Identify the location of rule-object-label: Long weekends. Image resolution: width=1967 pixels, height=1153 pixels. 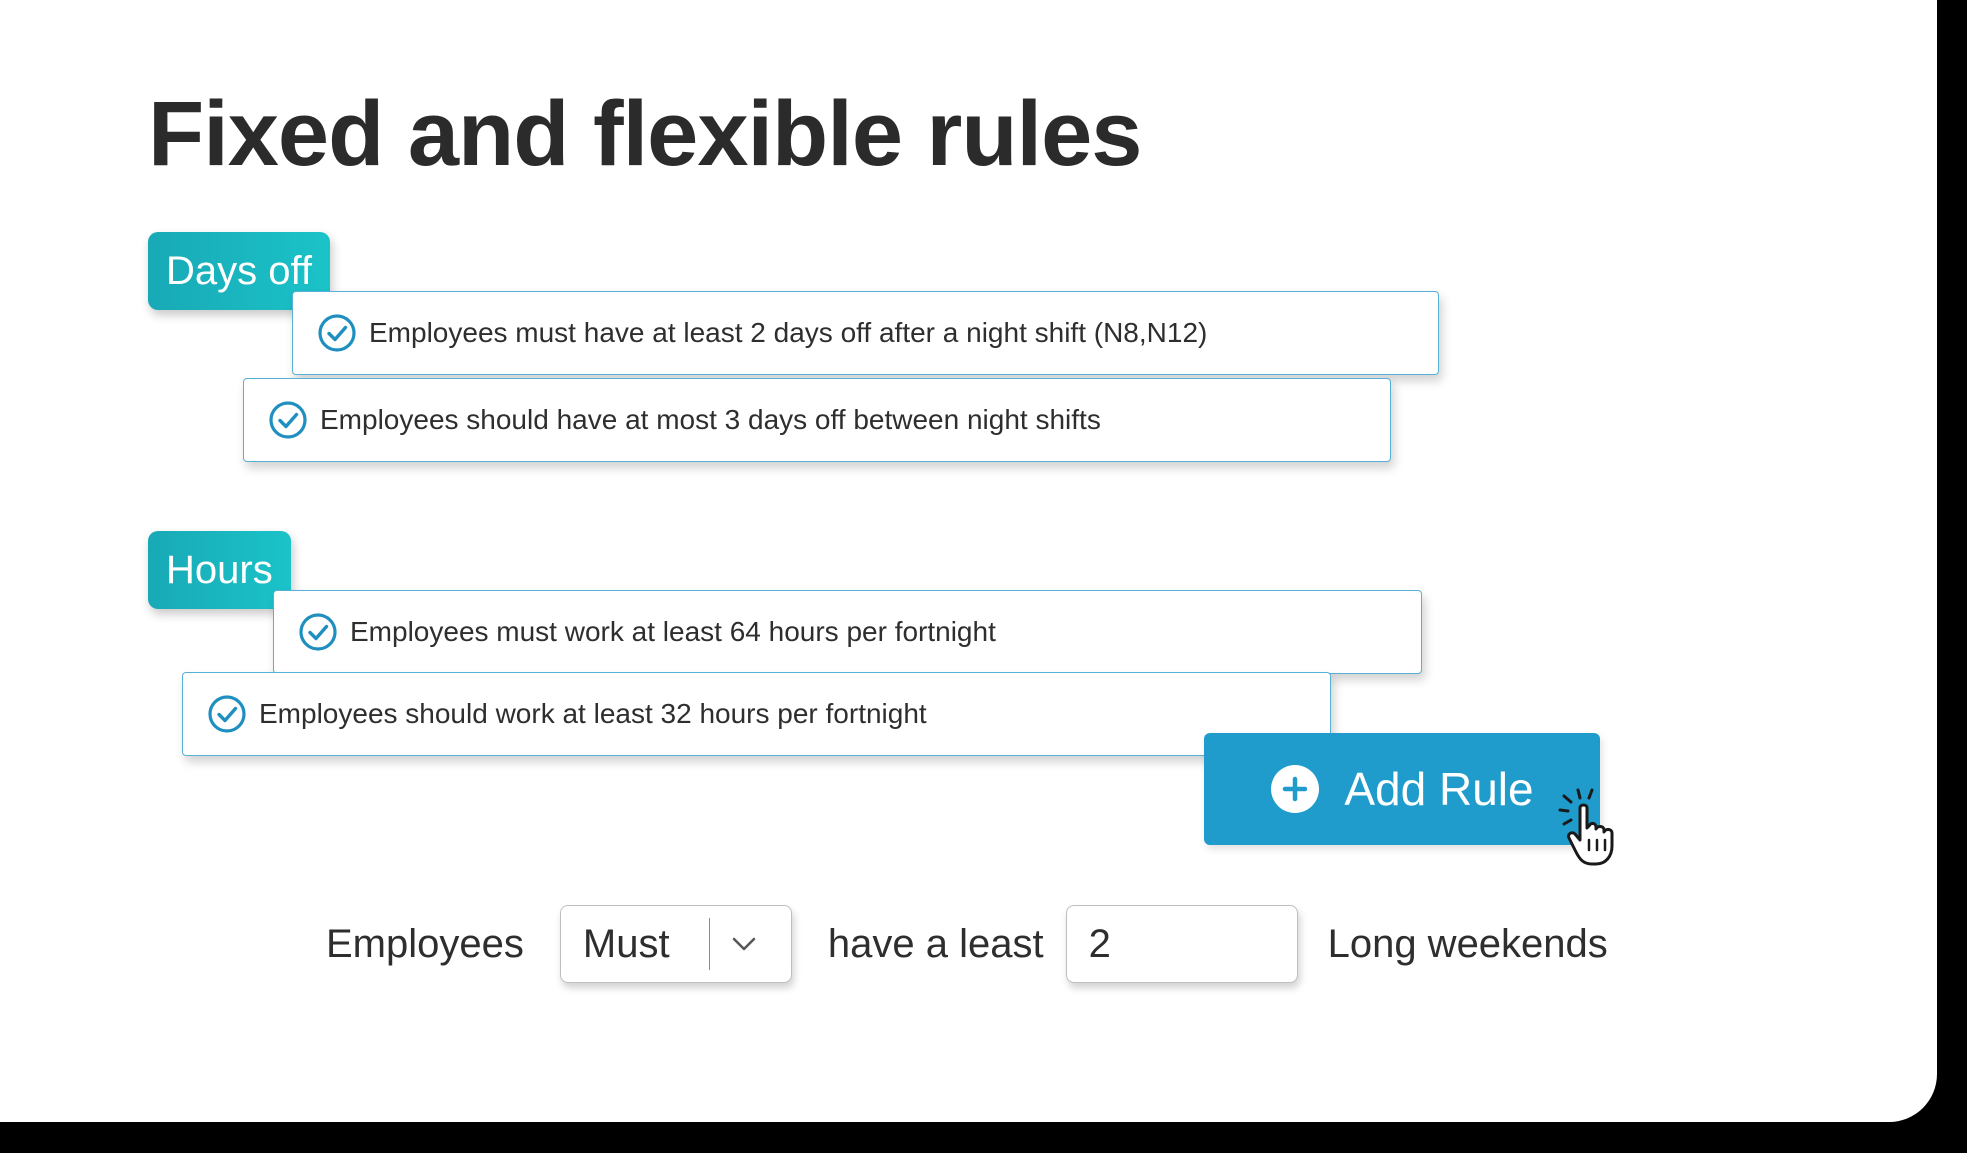
(1467, 943).